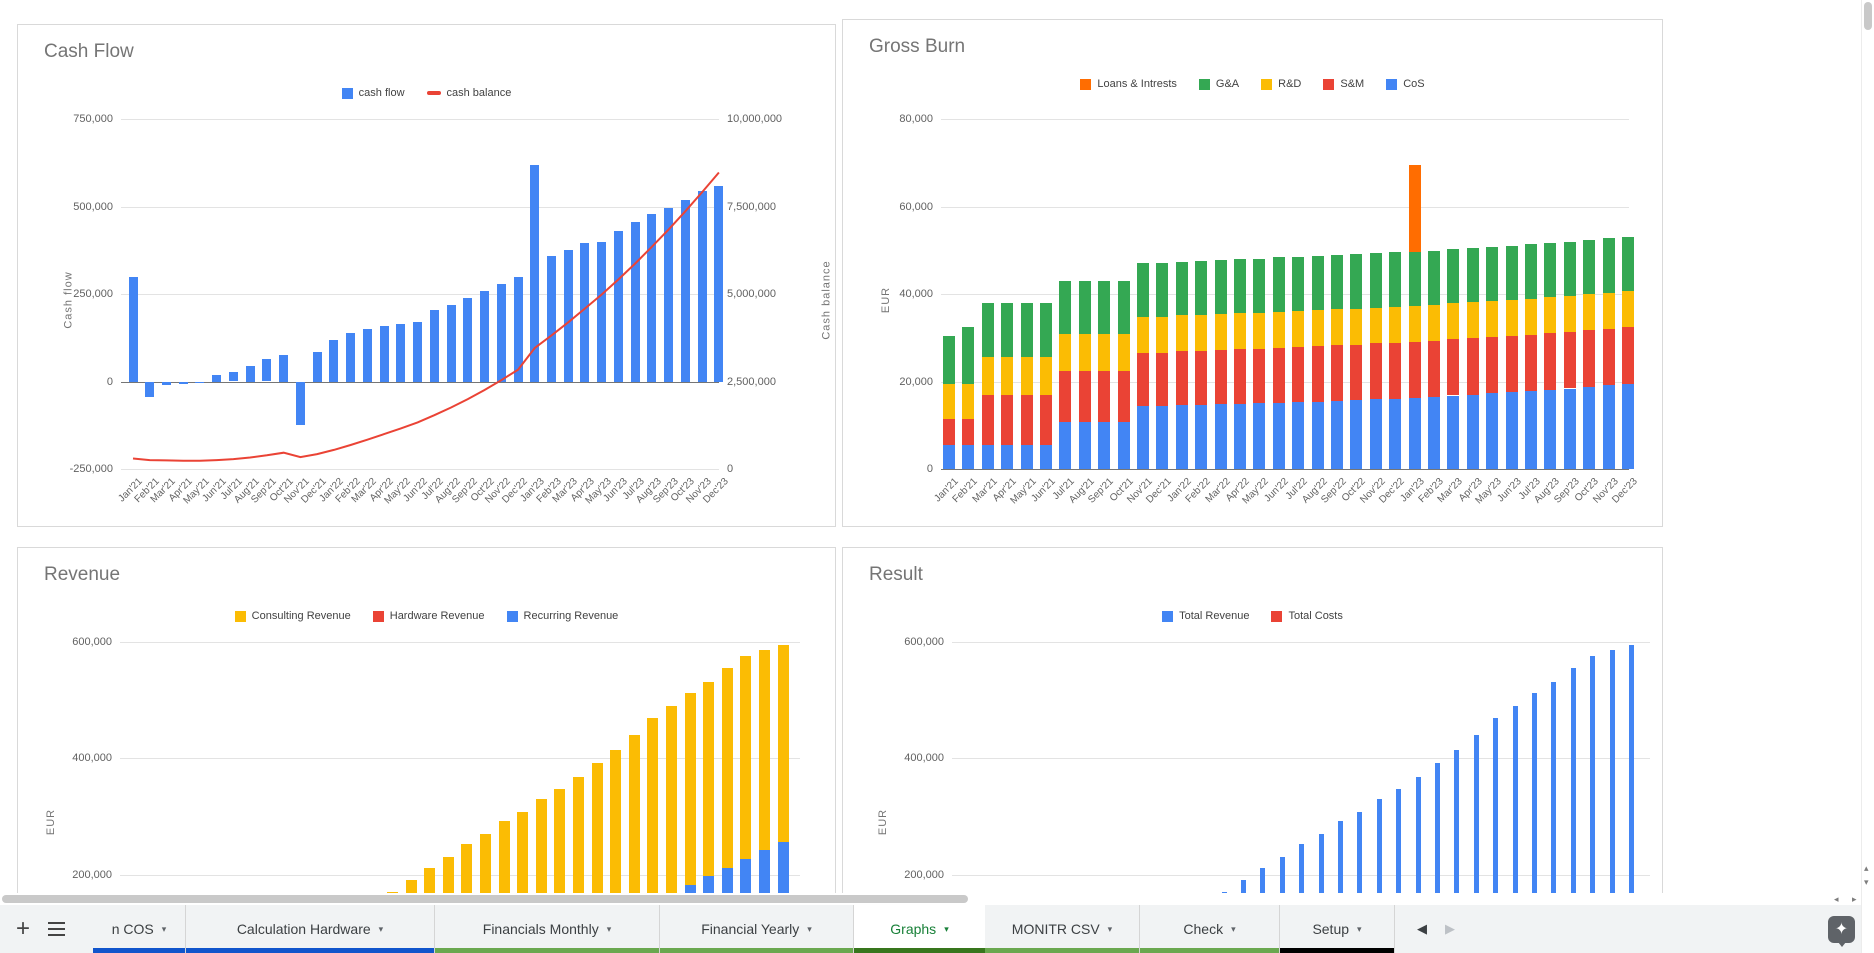  What do you see at coordinates (547, 929) in the screenshot?
I see `sheet-tab-financials-monthly: Financials Monthly ▾` at bounding box center [547, 929].